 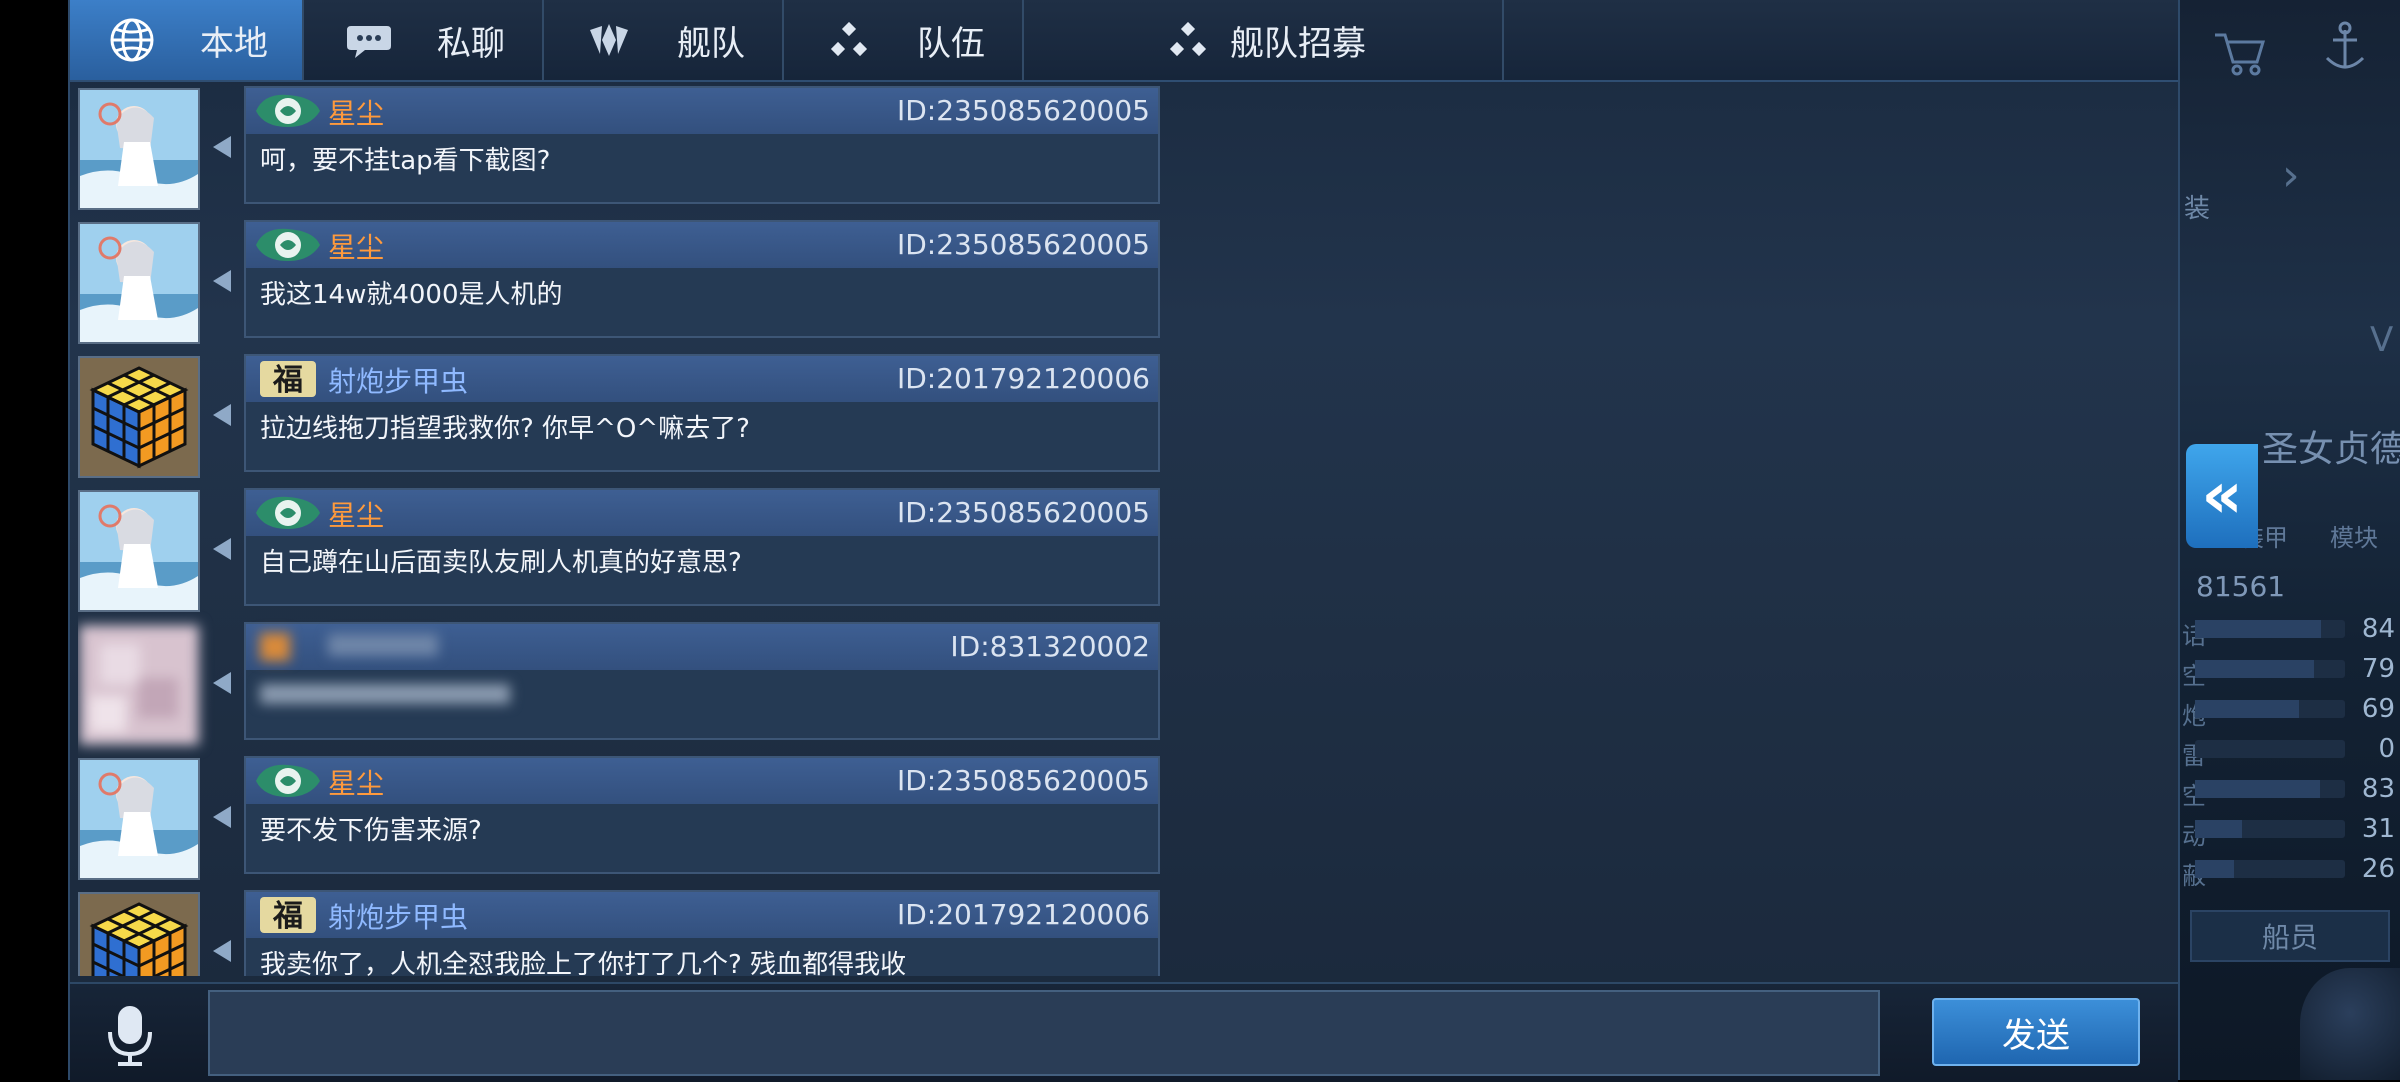 I want to click on input-bar: 发送, so click(x=1124, y=1032).